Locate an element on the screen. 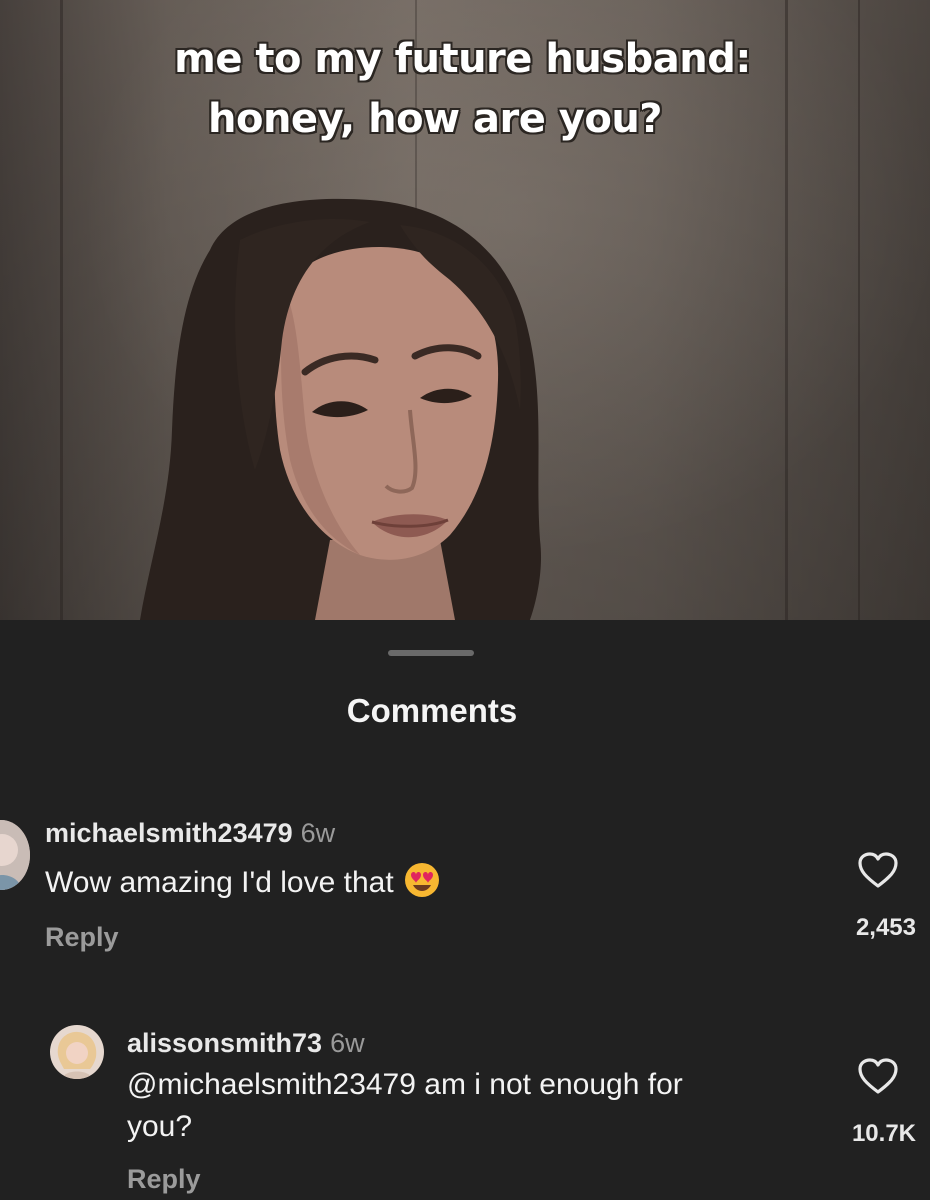  avatar is located at coordinates (77, 1052).